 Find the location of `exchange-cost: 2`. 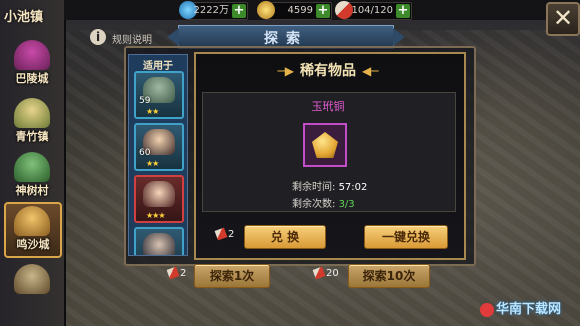

exchange-cost: 2 is located at coordinates (224, 234).